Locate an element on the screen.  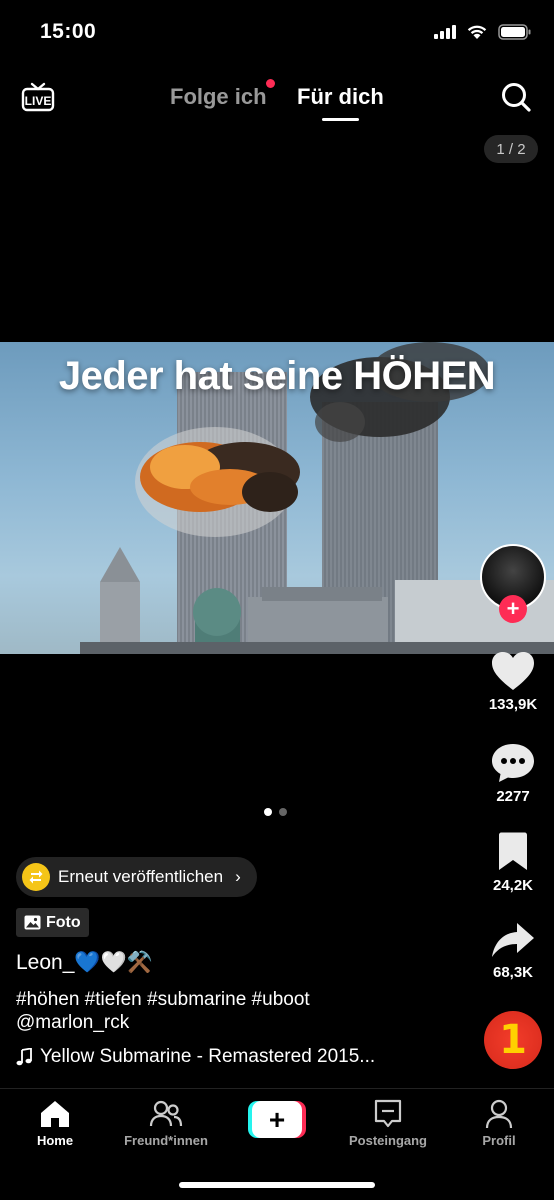
like-button: 133,9K is located at coordinates (513, 681).